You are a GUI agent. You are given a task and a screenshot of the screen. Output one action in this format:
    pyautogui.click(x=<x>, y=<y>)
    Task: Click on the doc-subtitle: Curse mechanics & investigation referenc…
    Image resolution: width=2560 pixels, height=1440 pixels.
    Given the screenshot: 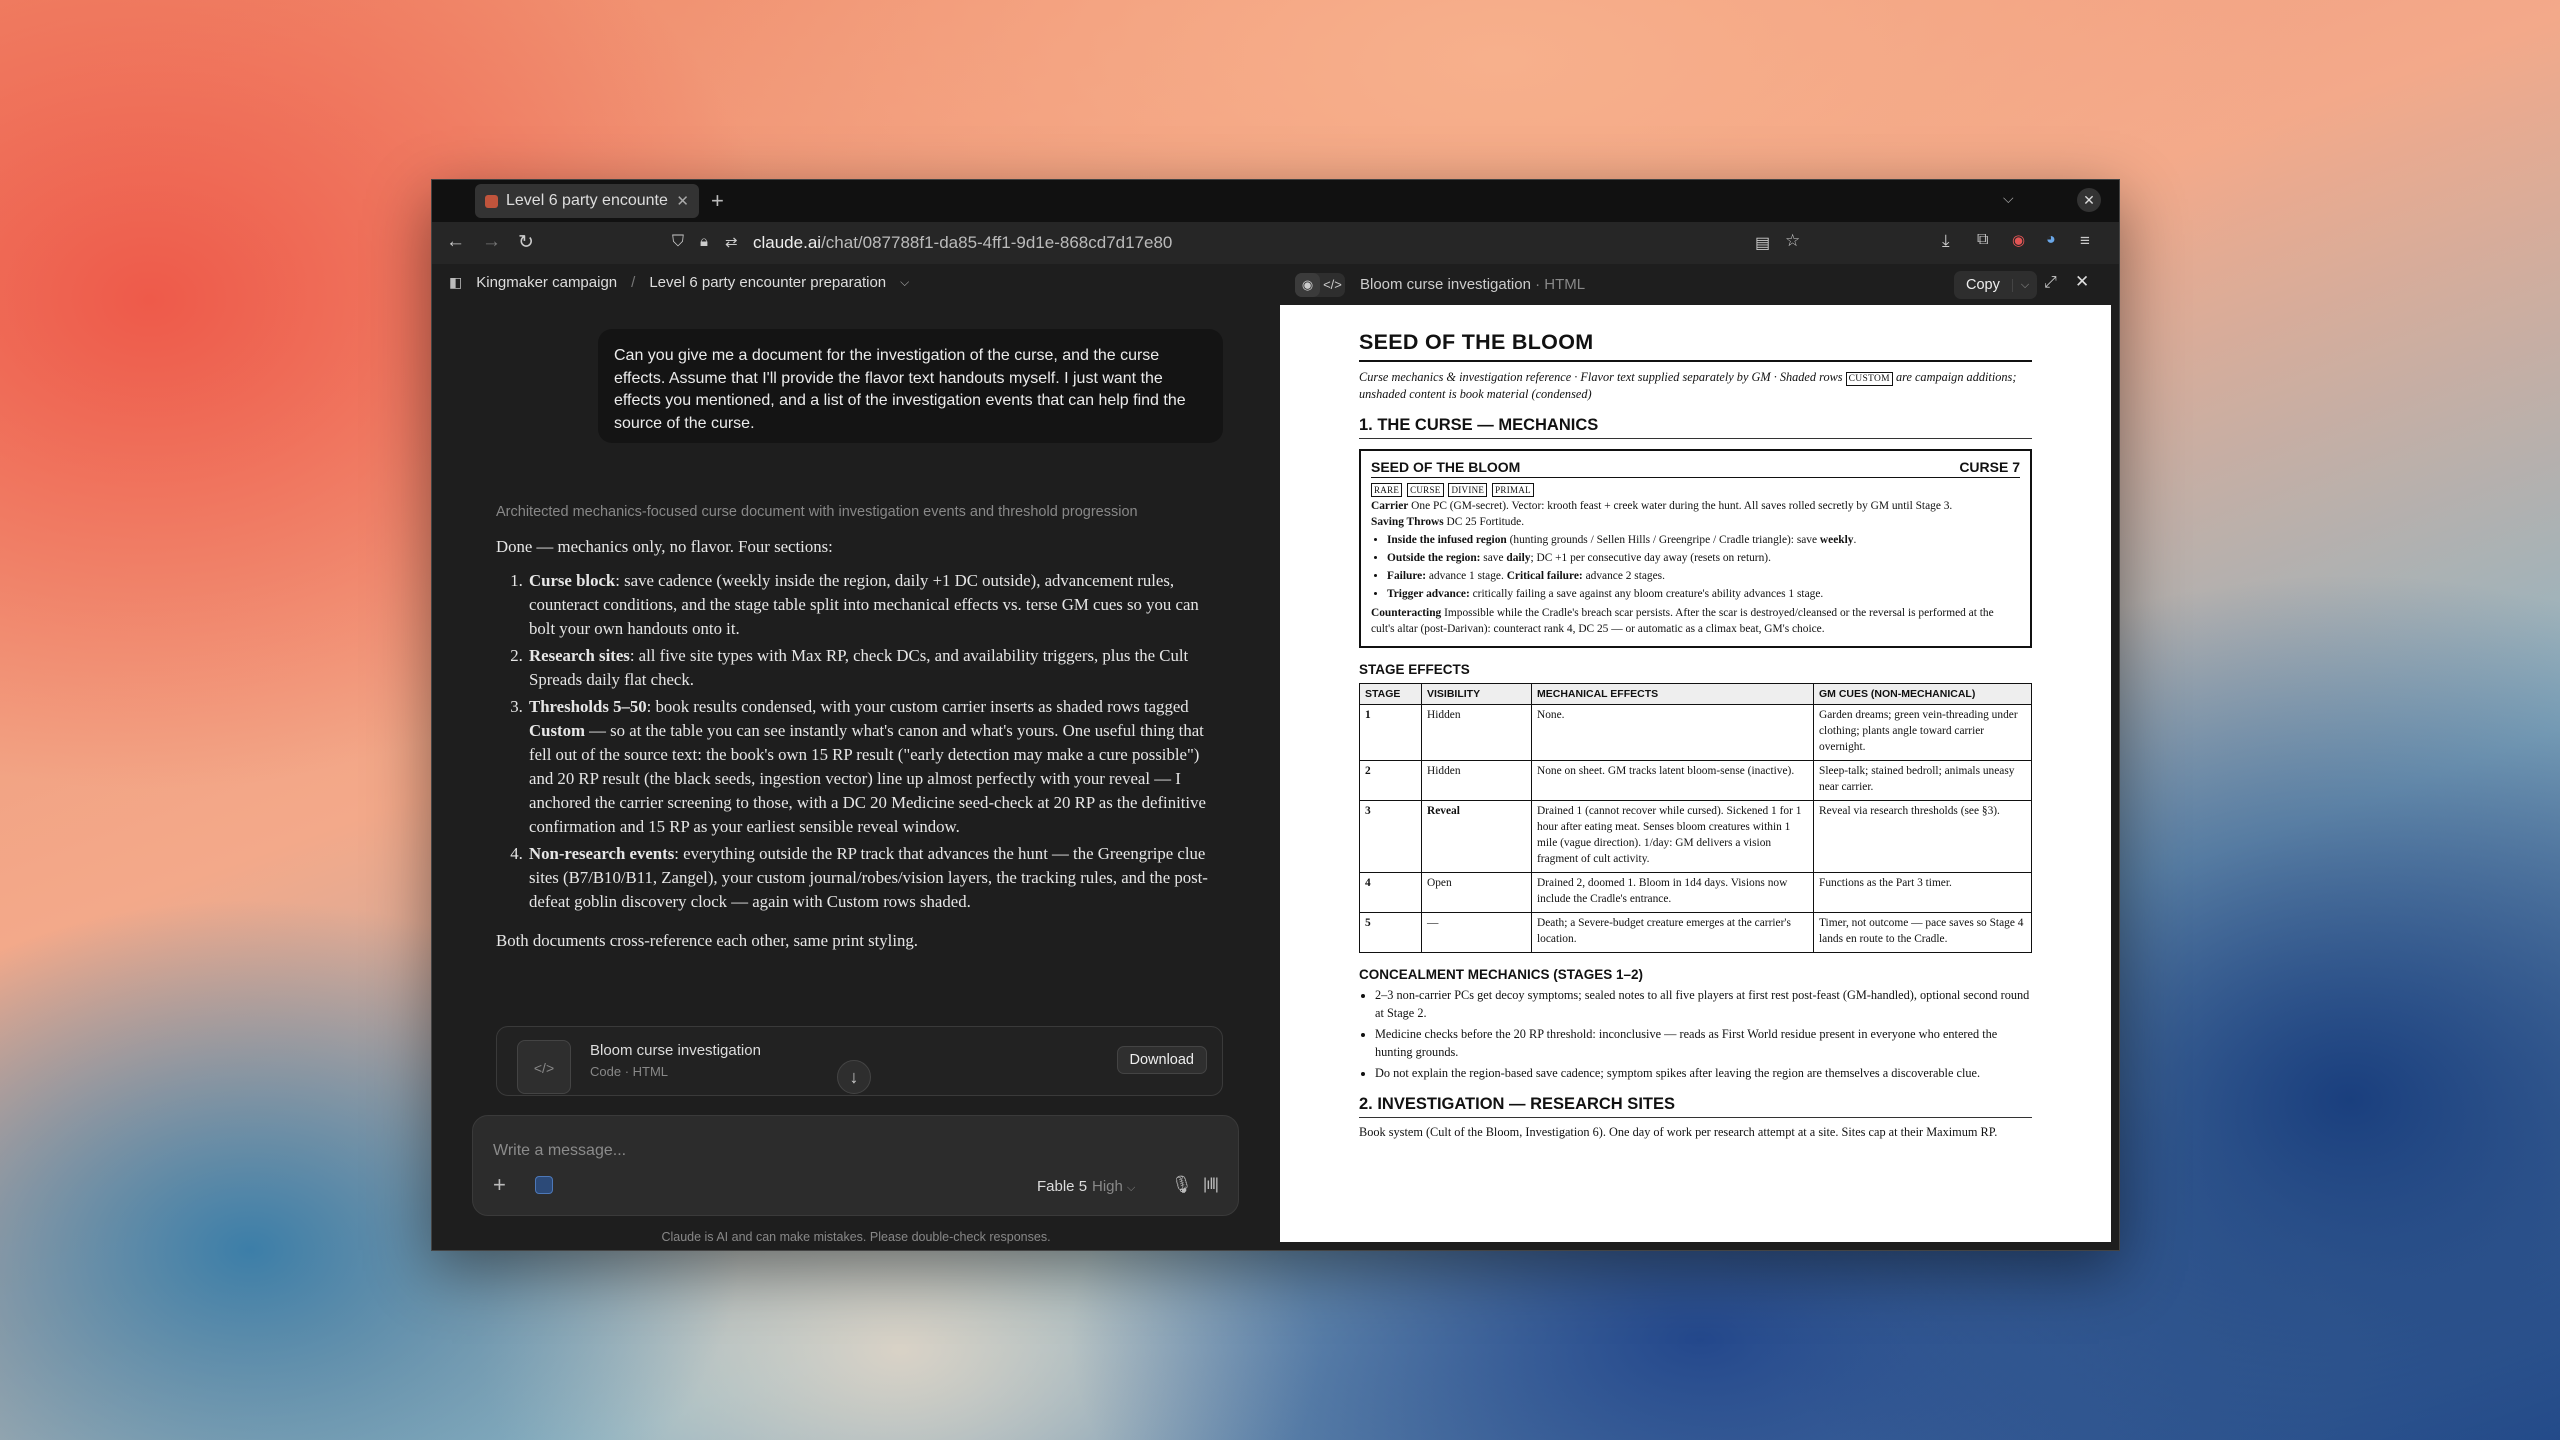 What is the action you would take?
    pyautogui.click(x=1695, y=386)
    